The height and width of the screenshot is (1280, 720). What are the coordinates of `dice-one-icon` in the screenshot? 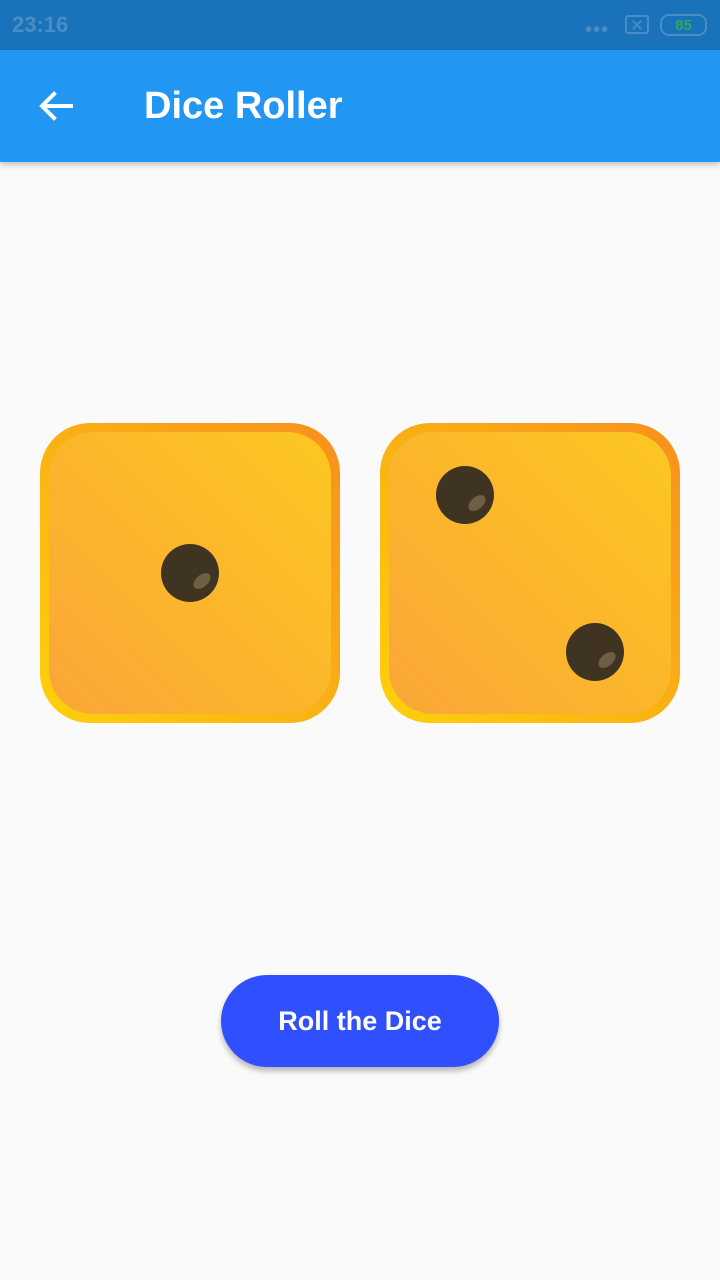 It's located at (190, 573).